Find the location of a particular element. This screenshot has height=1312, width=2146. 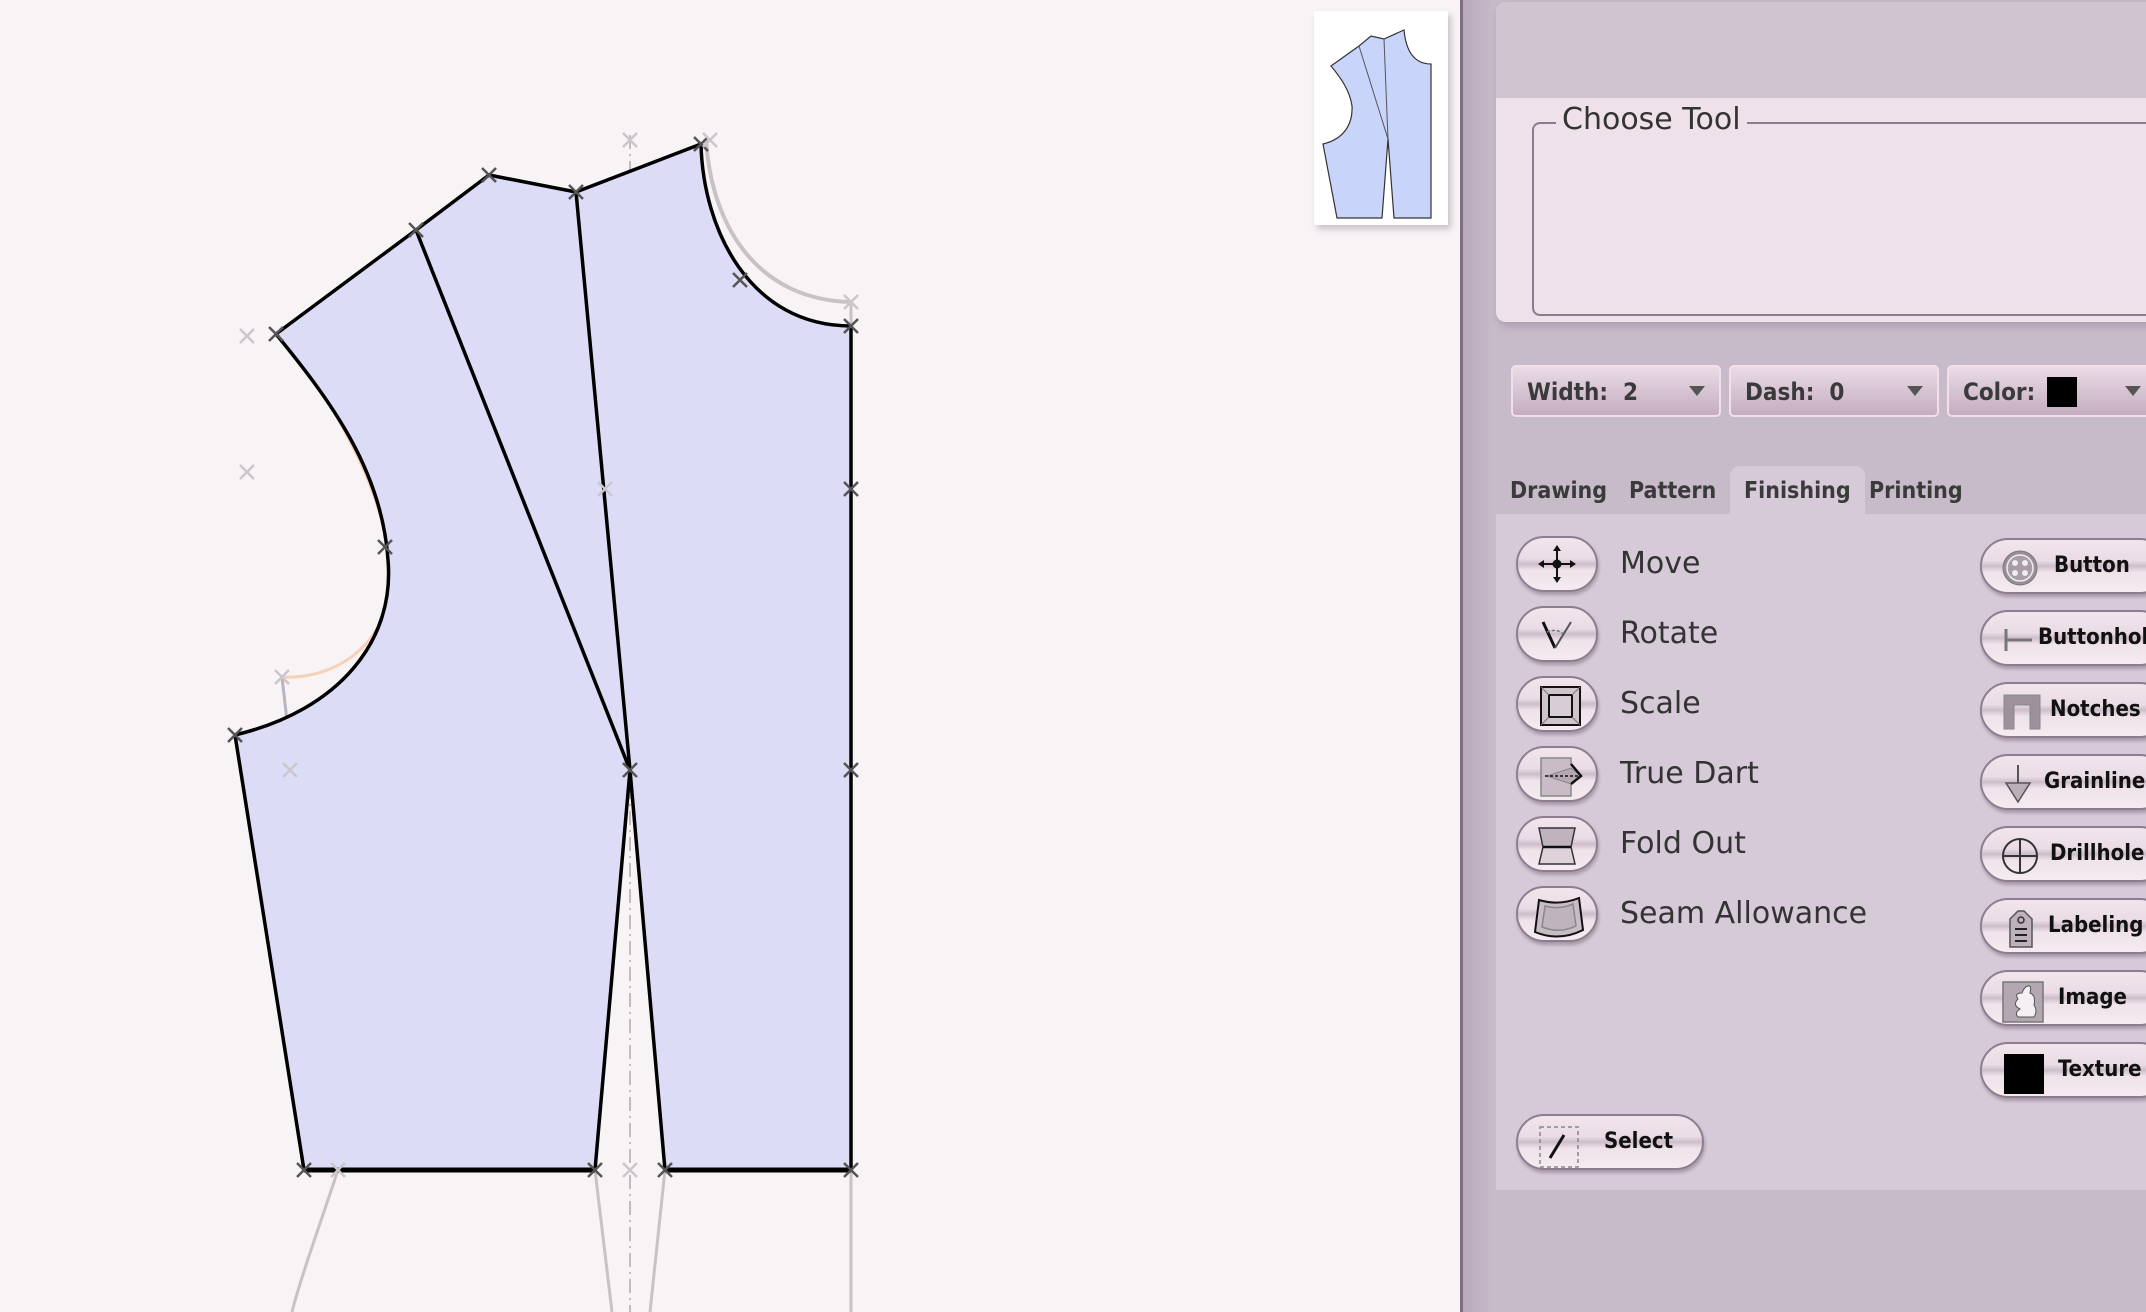

rotate-button is located at coordinates (1557, 634).